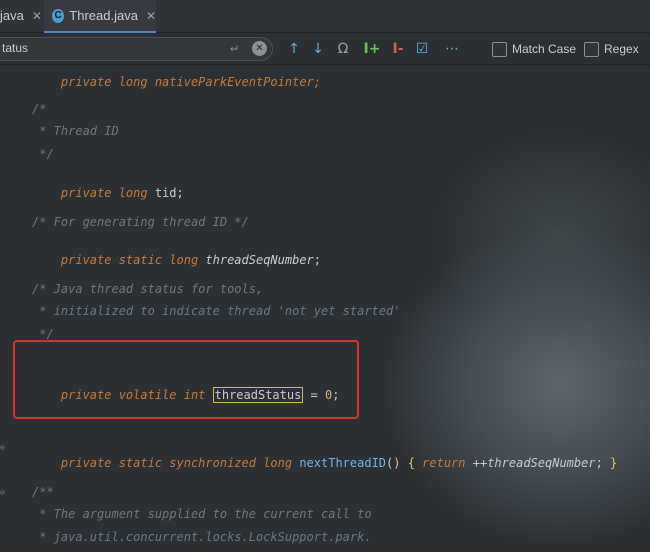 This screenshot has width=650, height=552. I want to click on code-line: /*, so click(39, 109).